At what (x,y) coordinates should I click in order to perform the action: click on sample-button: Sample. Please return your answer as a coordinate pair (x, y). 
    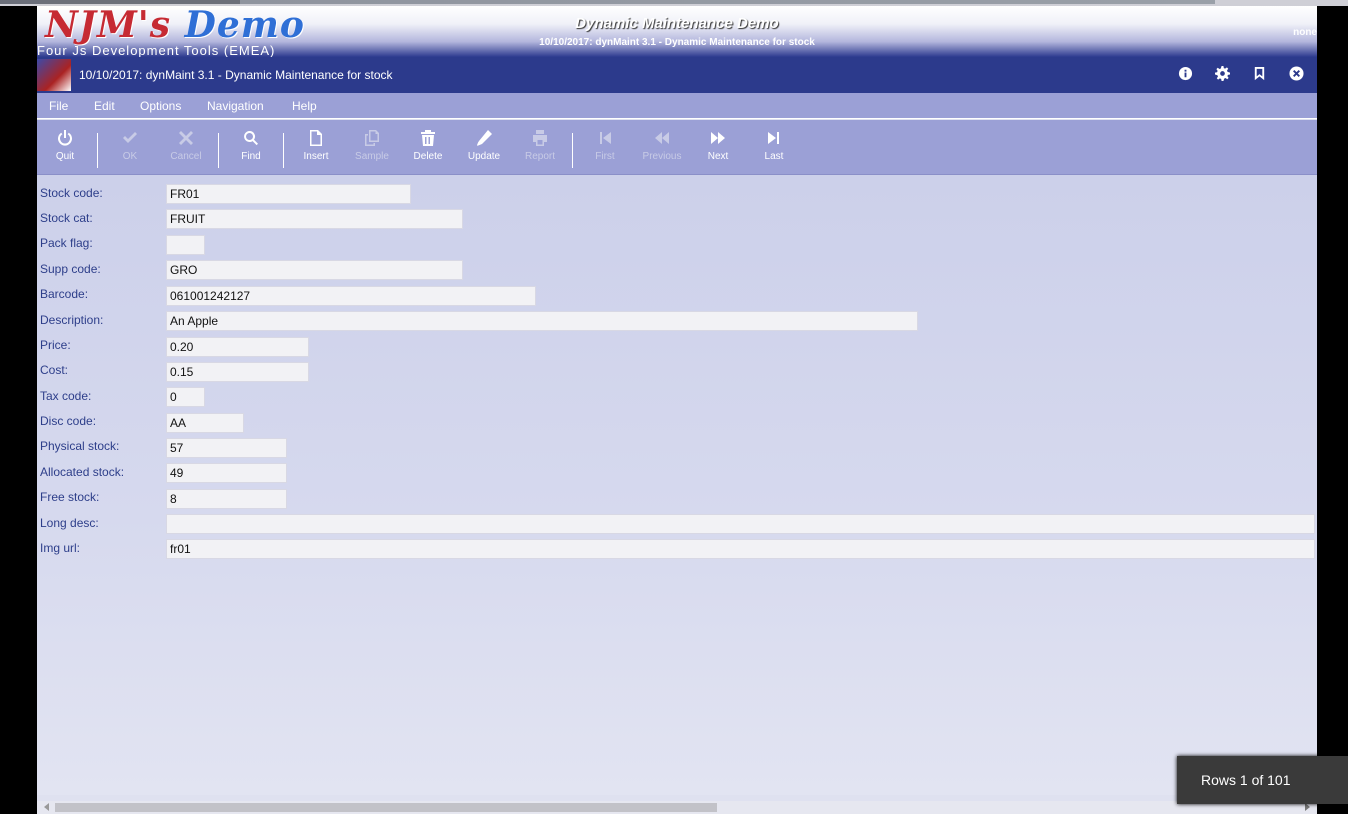
    Looking at the image, I should click on (372, 145).